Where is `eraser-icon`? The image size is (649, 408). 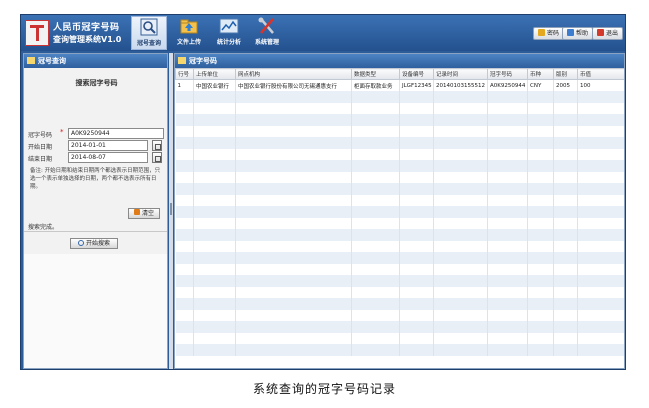
eraser-icon is located at coordinates (136, 212).